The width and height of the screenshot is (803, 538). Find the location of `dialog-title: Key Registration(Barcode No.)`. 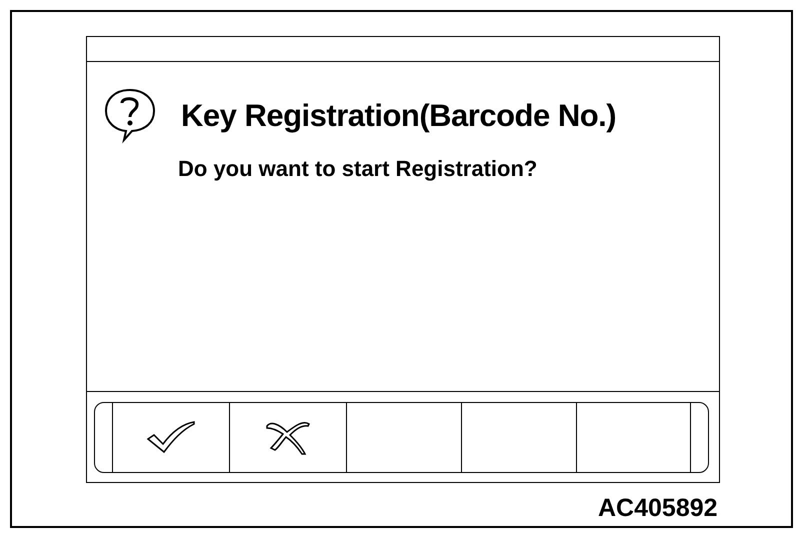

dialog-title: Key Registration(Barcode No.) is located at coordinates (398, 115).